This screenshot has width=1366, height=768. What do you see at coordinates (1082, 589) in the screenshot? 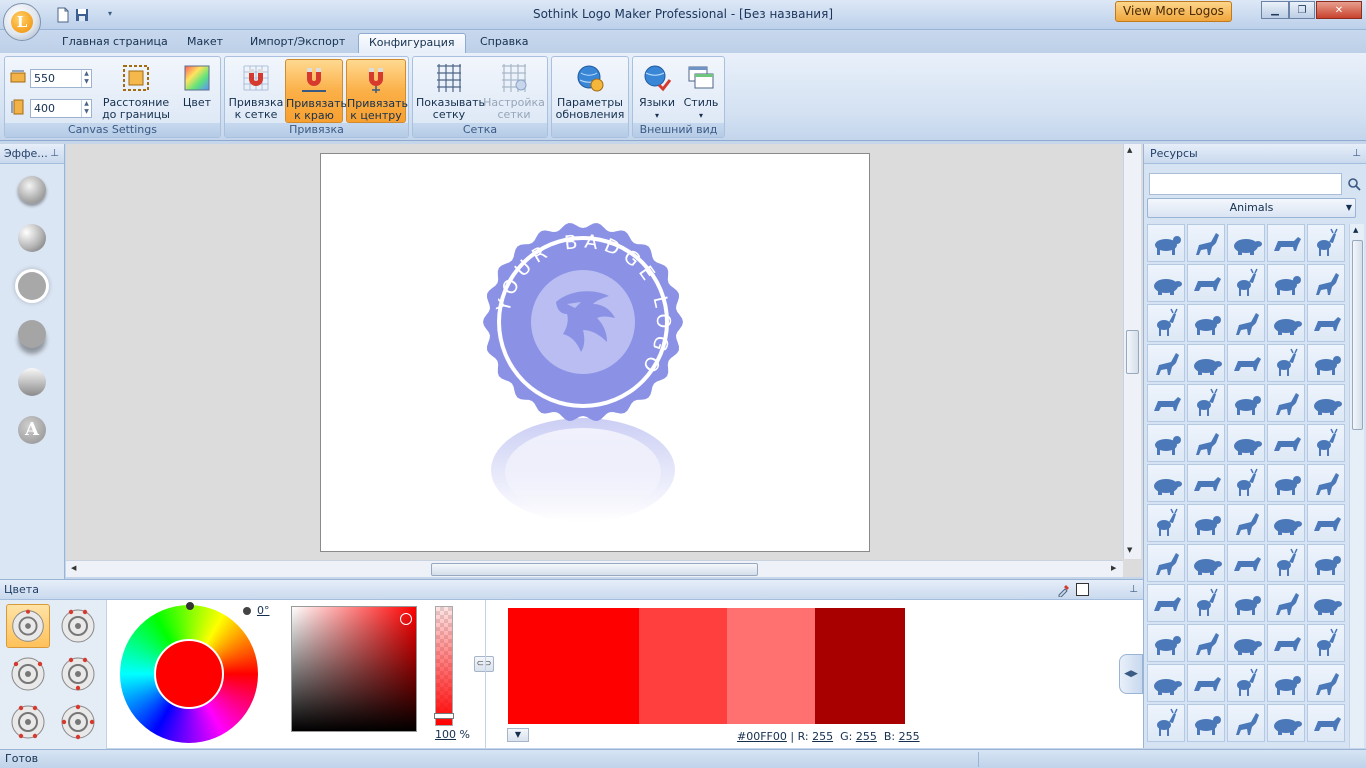
I see `current-color-swatch` at bounding box center [1082, 589].